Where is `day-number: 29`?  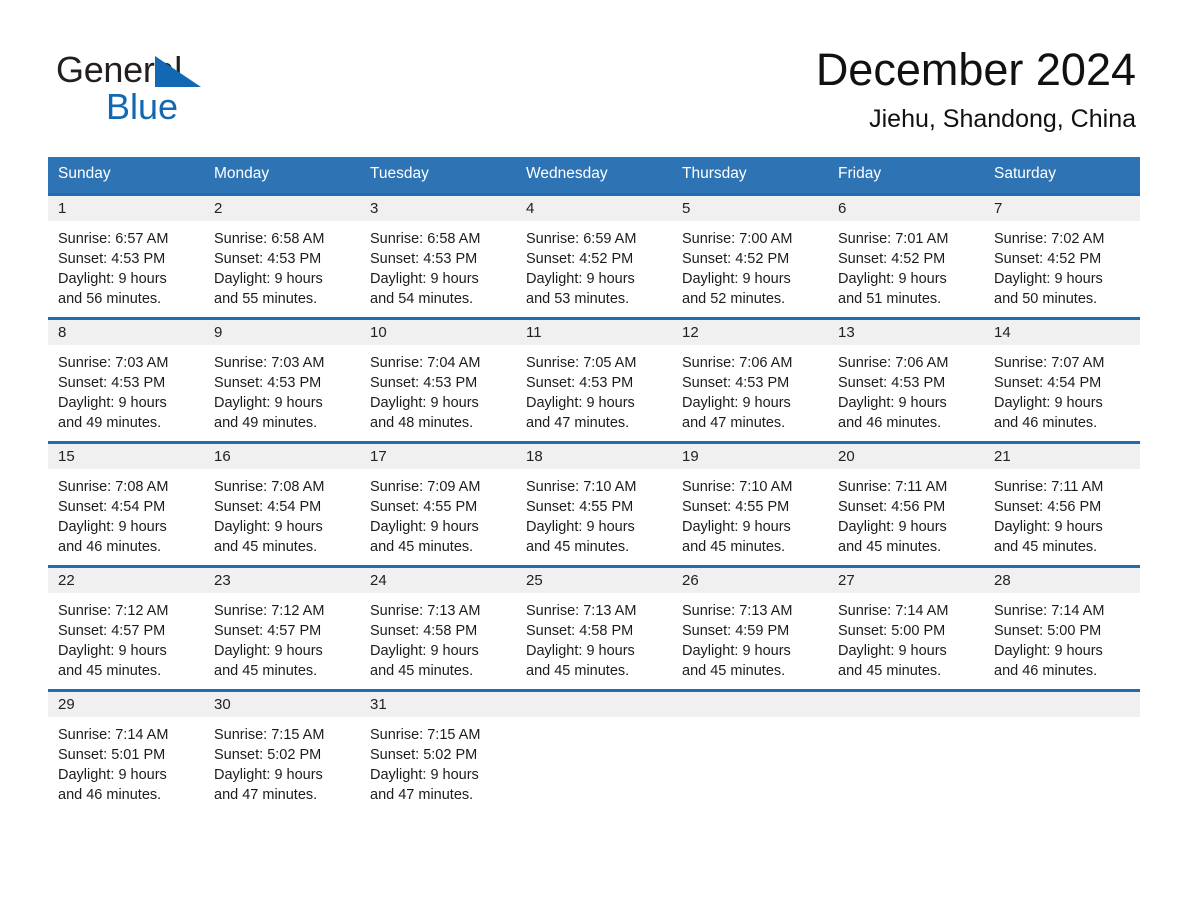 day-number: 29 is located at coordinates (126, 704).